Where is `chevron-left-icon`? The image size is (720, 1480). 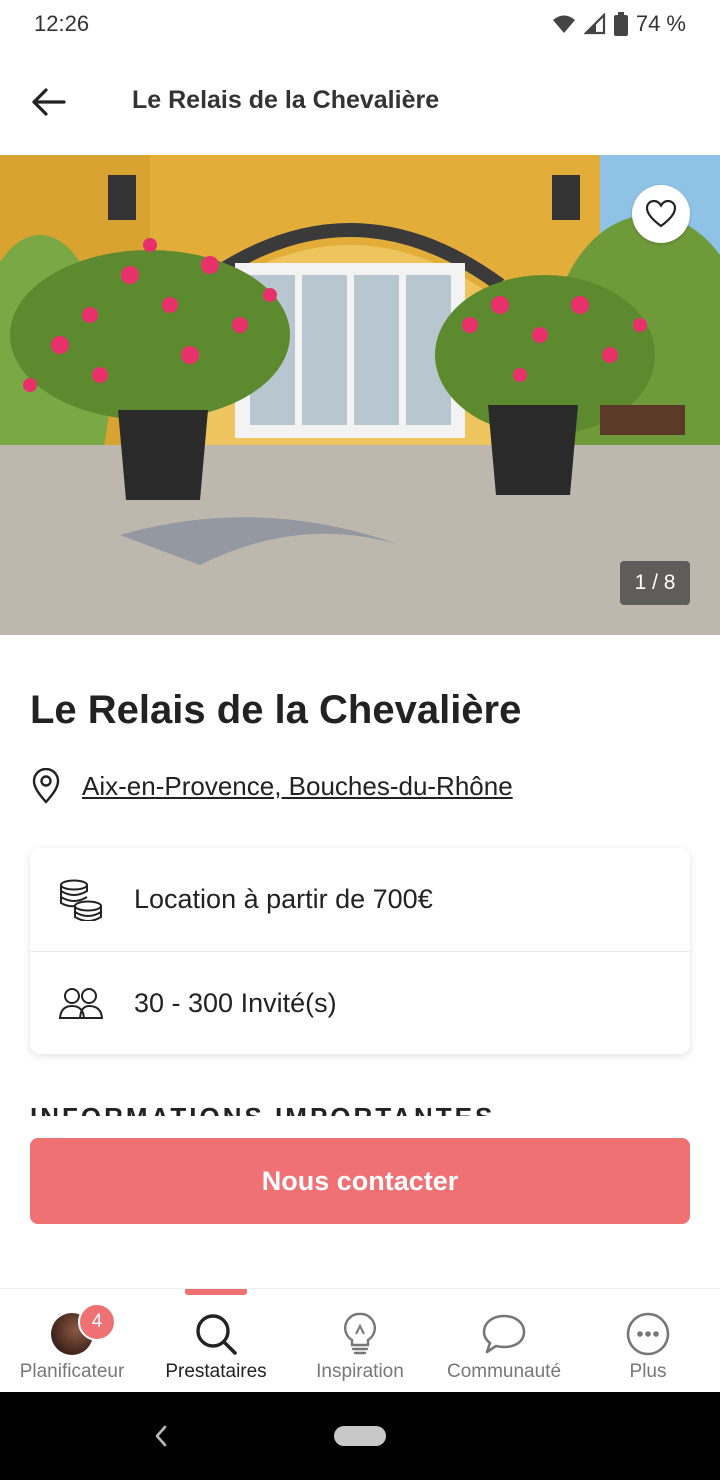
chevron-left-icon is located at coordinates (161, 1436).